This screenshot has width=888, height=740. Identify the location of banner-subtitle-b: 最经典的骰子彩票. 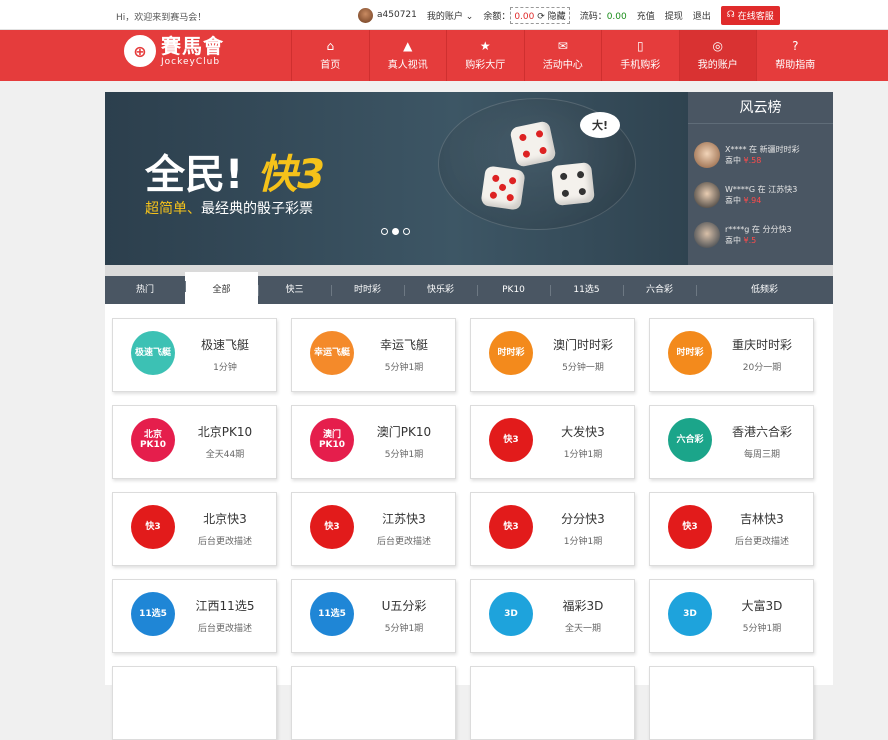
(257, 209).